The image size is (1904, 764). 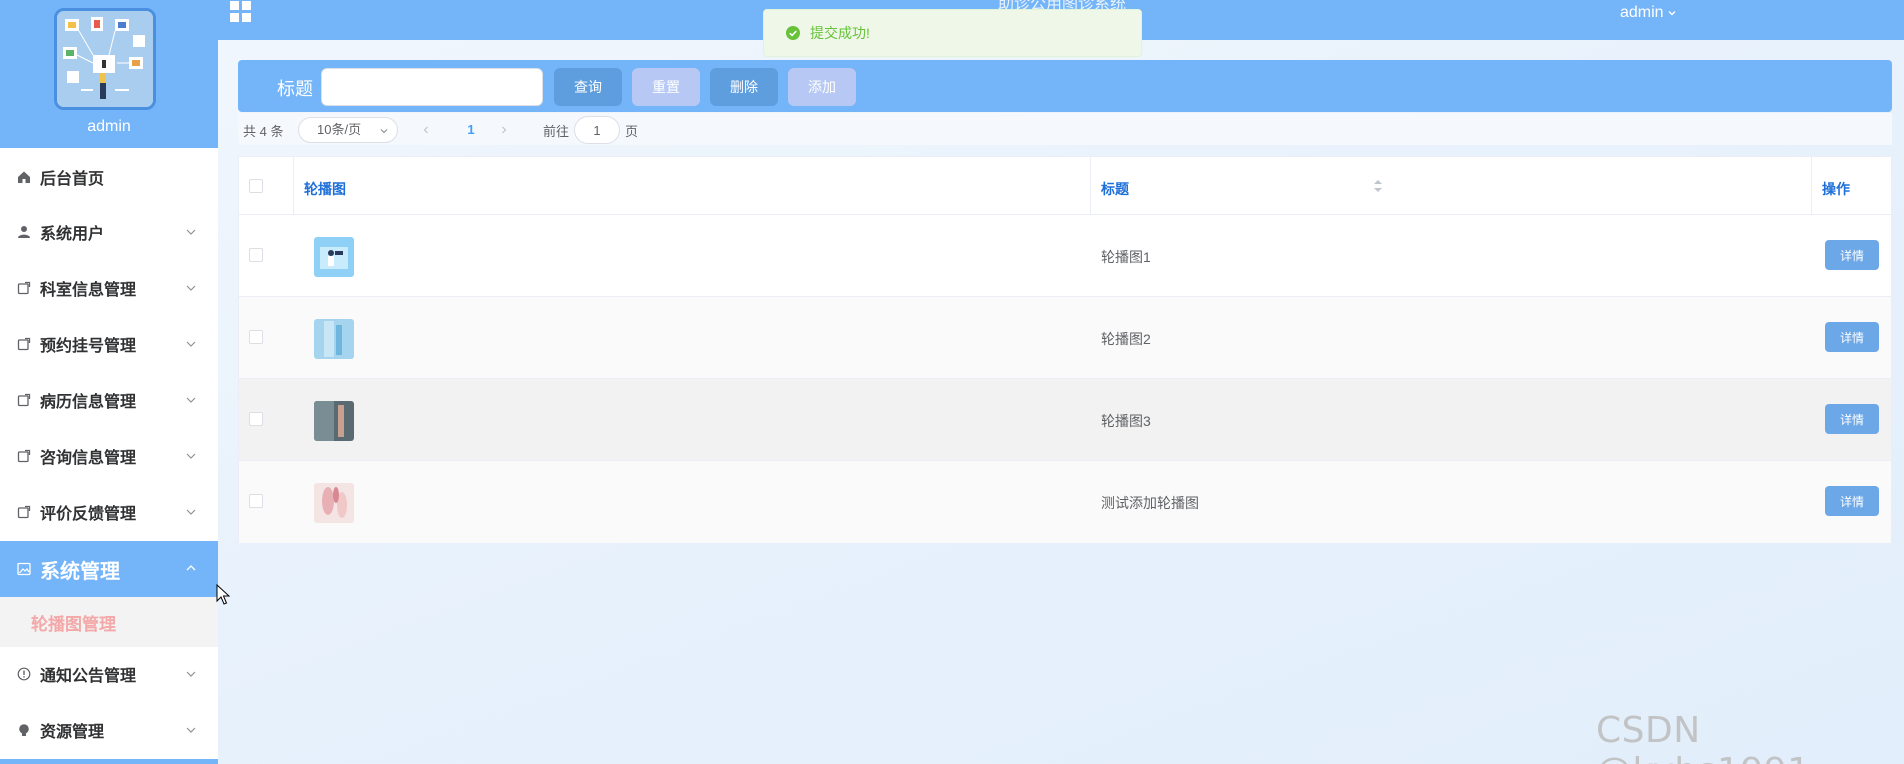 I want to click on sidebar-bottom-bar, so click(x=109, y=761).